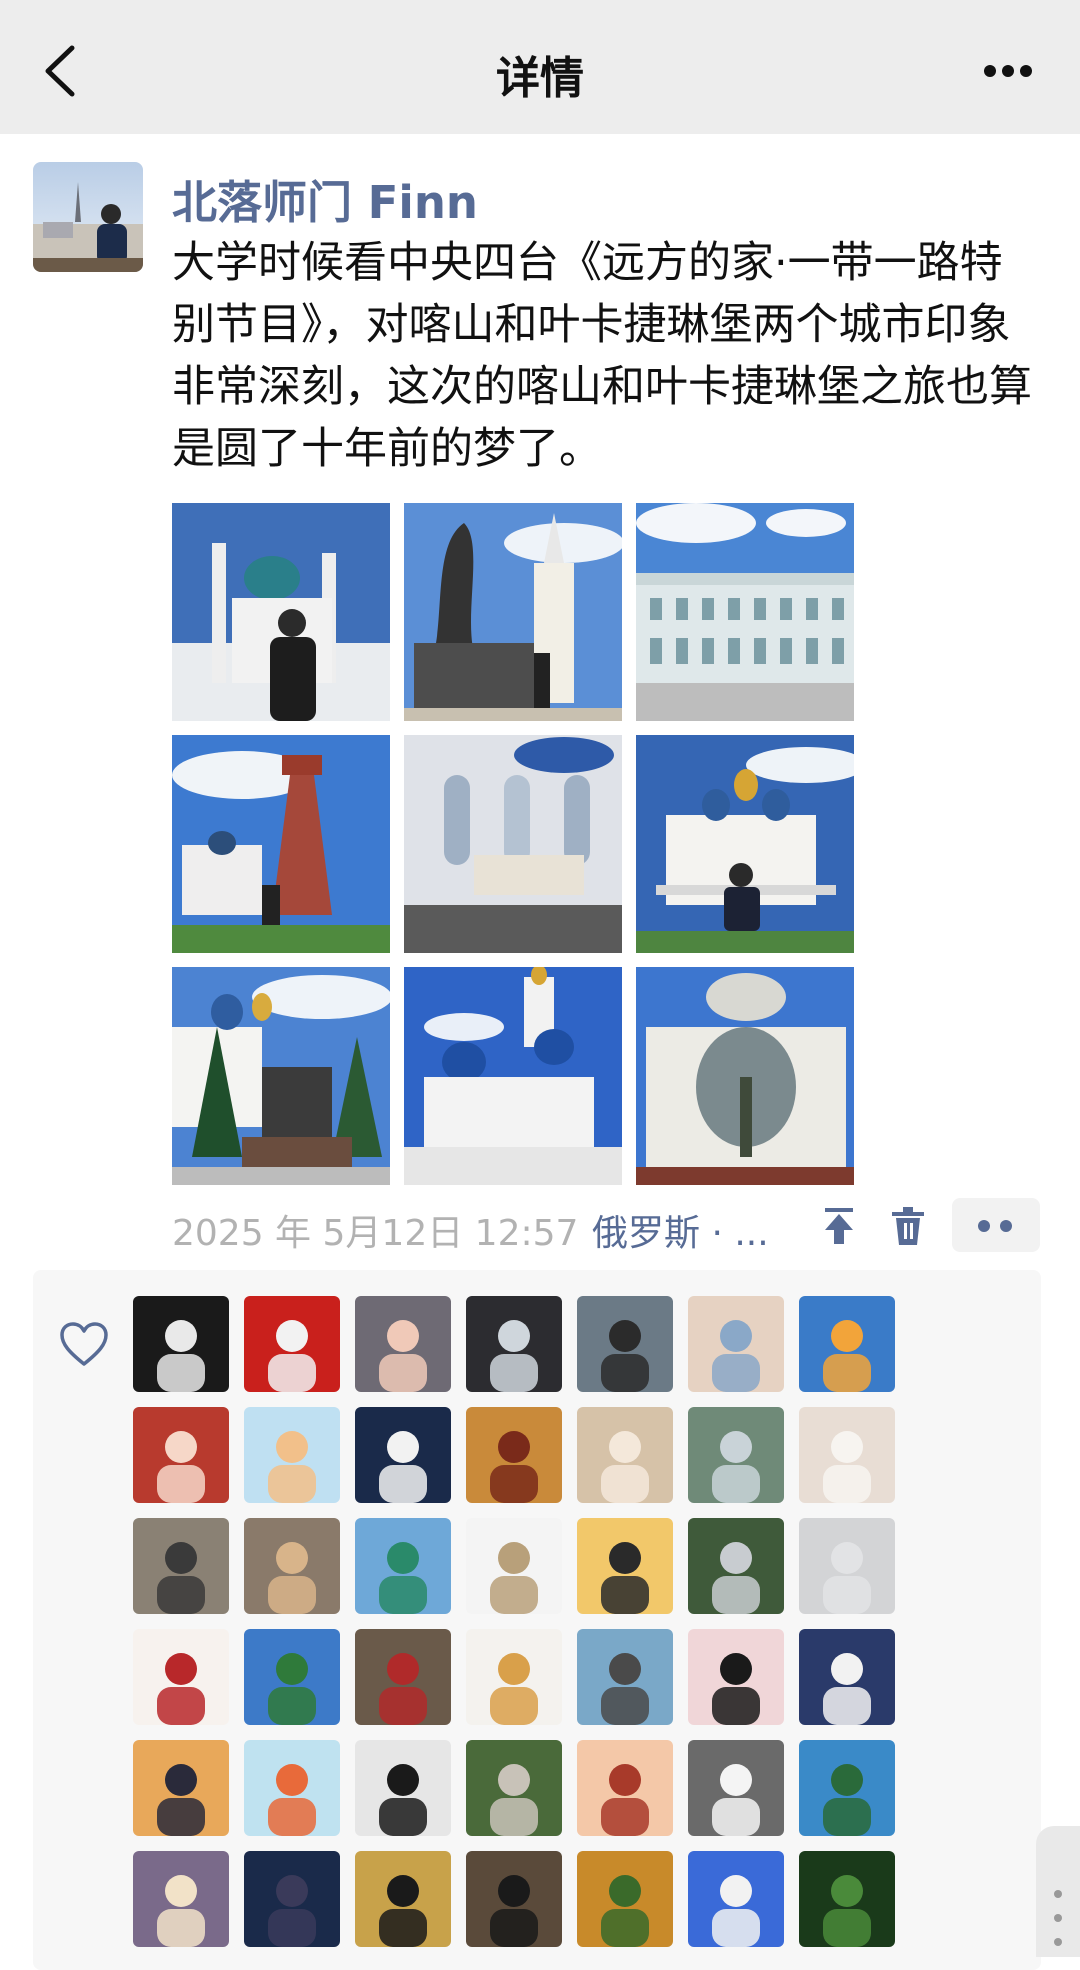  What do you see at coordinates (1012, 70) in the screenshot?
I see `more-icon` at bounding box center [1012, 70].